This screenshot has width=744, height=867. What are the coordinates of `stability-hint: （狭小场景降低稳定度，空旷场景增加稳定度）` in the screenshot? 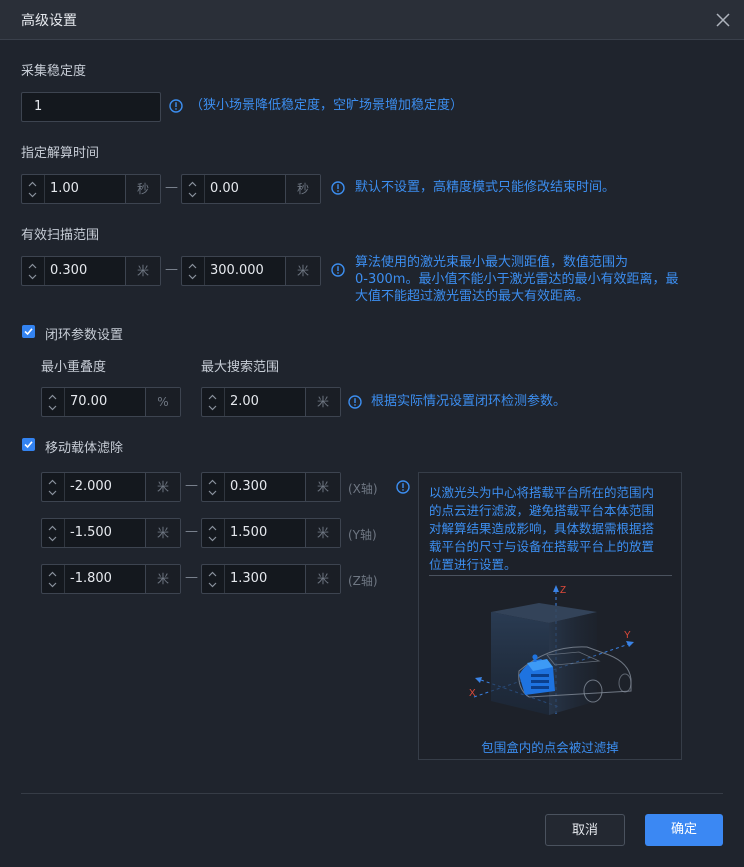 It's located at (327, 105).